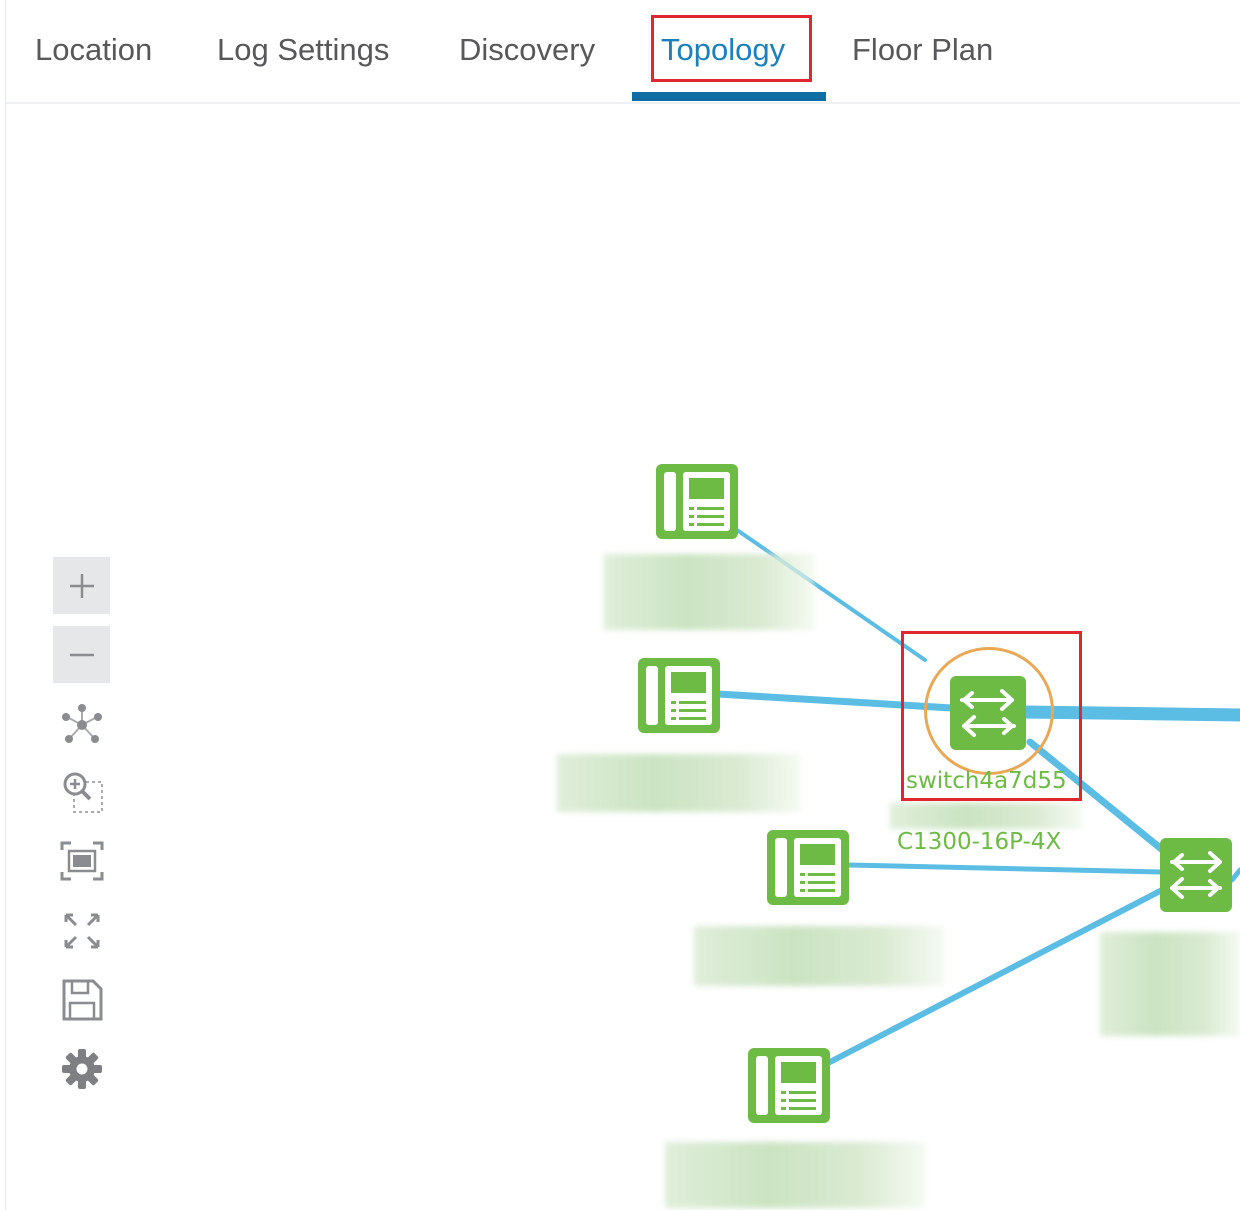 The image size is (1240, 1210). I want to click on switch-node, so click(1196, 875).